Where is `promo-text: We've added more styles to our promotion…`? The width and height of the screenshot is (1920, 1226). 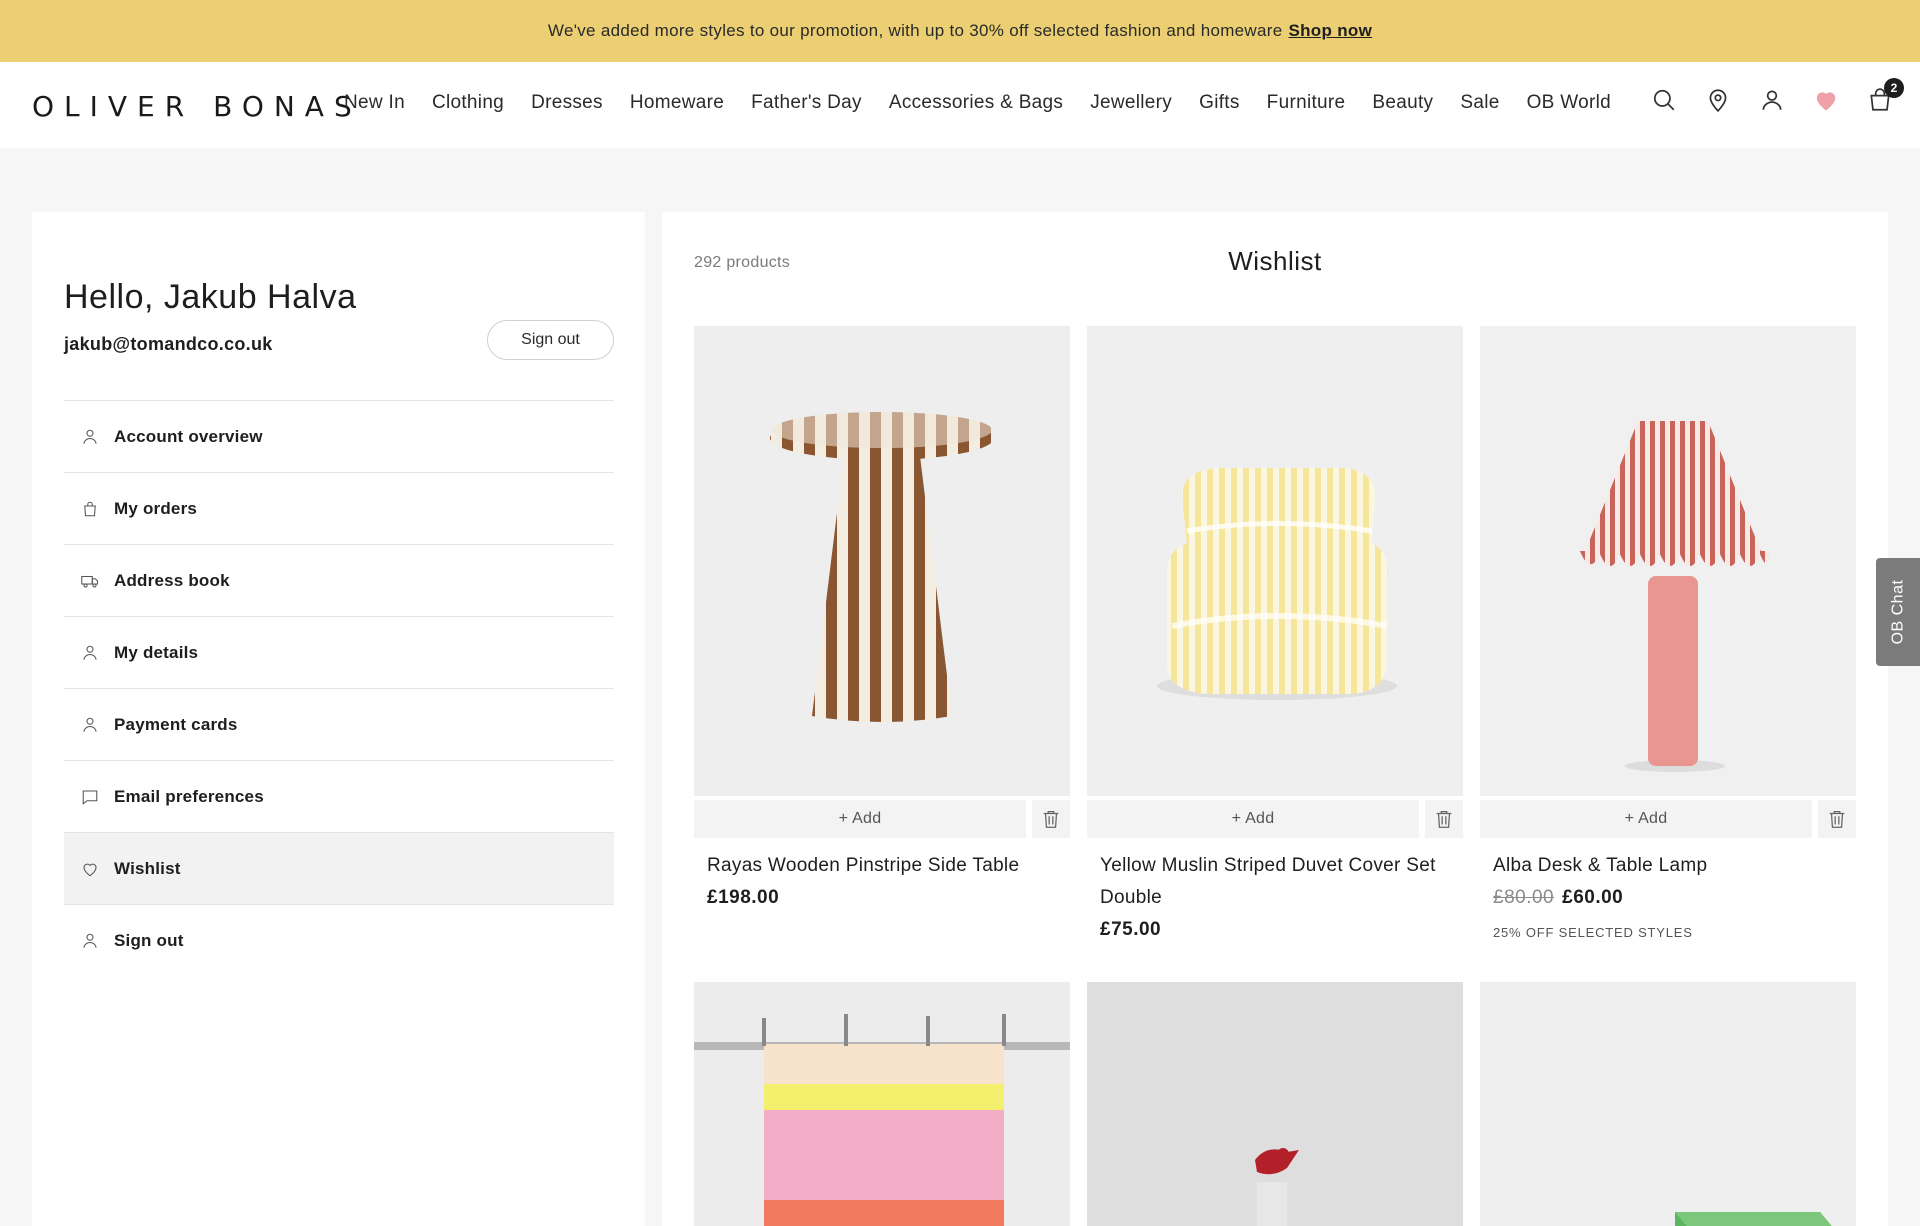 promo-text: We've added more styles to our promotion… is located at coordinates (915, 30).